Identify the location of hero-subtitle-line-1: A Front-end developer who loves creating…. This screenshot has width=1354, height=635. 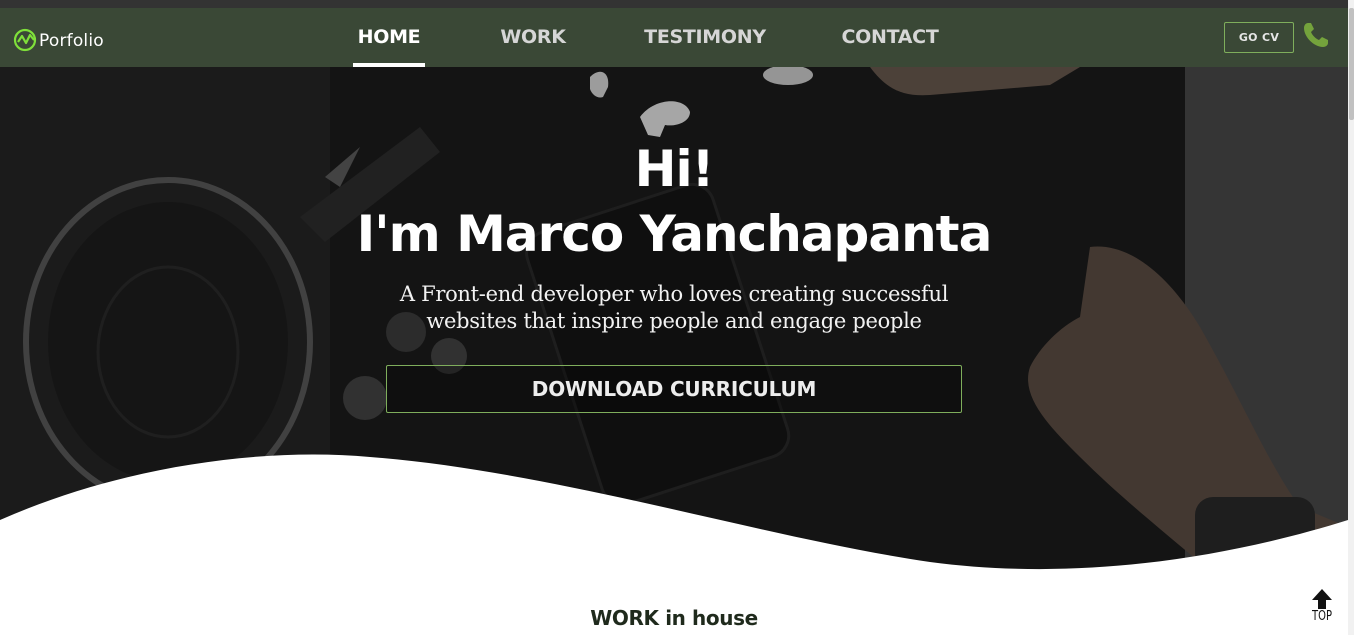
(674, 294).